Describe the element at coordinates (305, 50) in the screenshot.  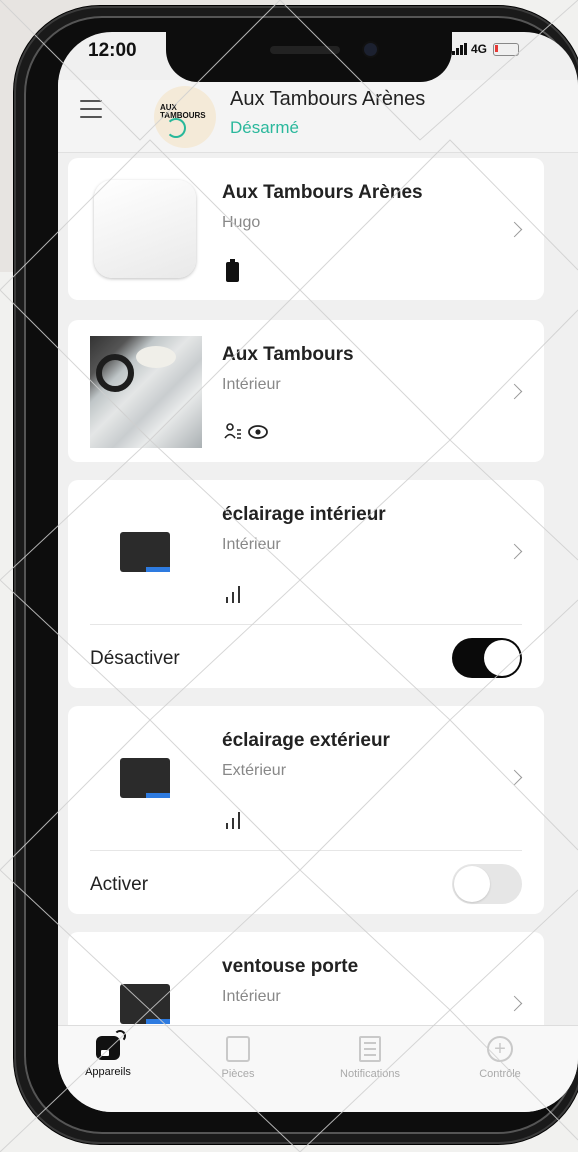
I see `speaker` at that location.